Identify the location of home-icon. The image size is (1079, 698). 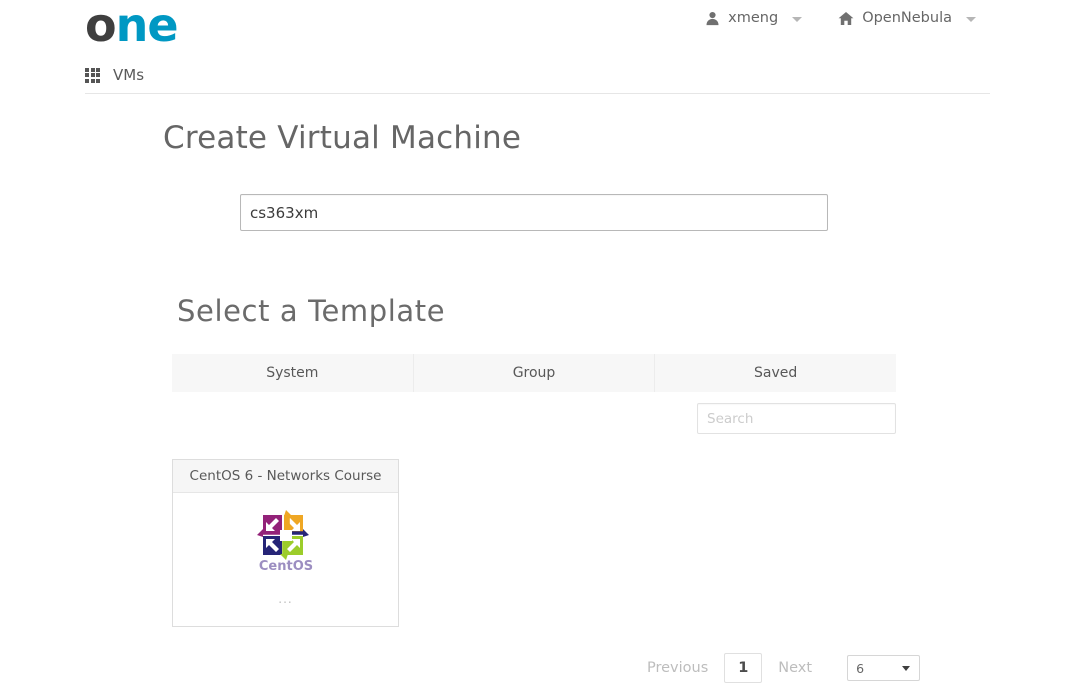
(846, 18).